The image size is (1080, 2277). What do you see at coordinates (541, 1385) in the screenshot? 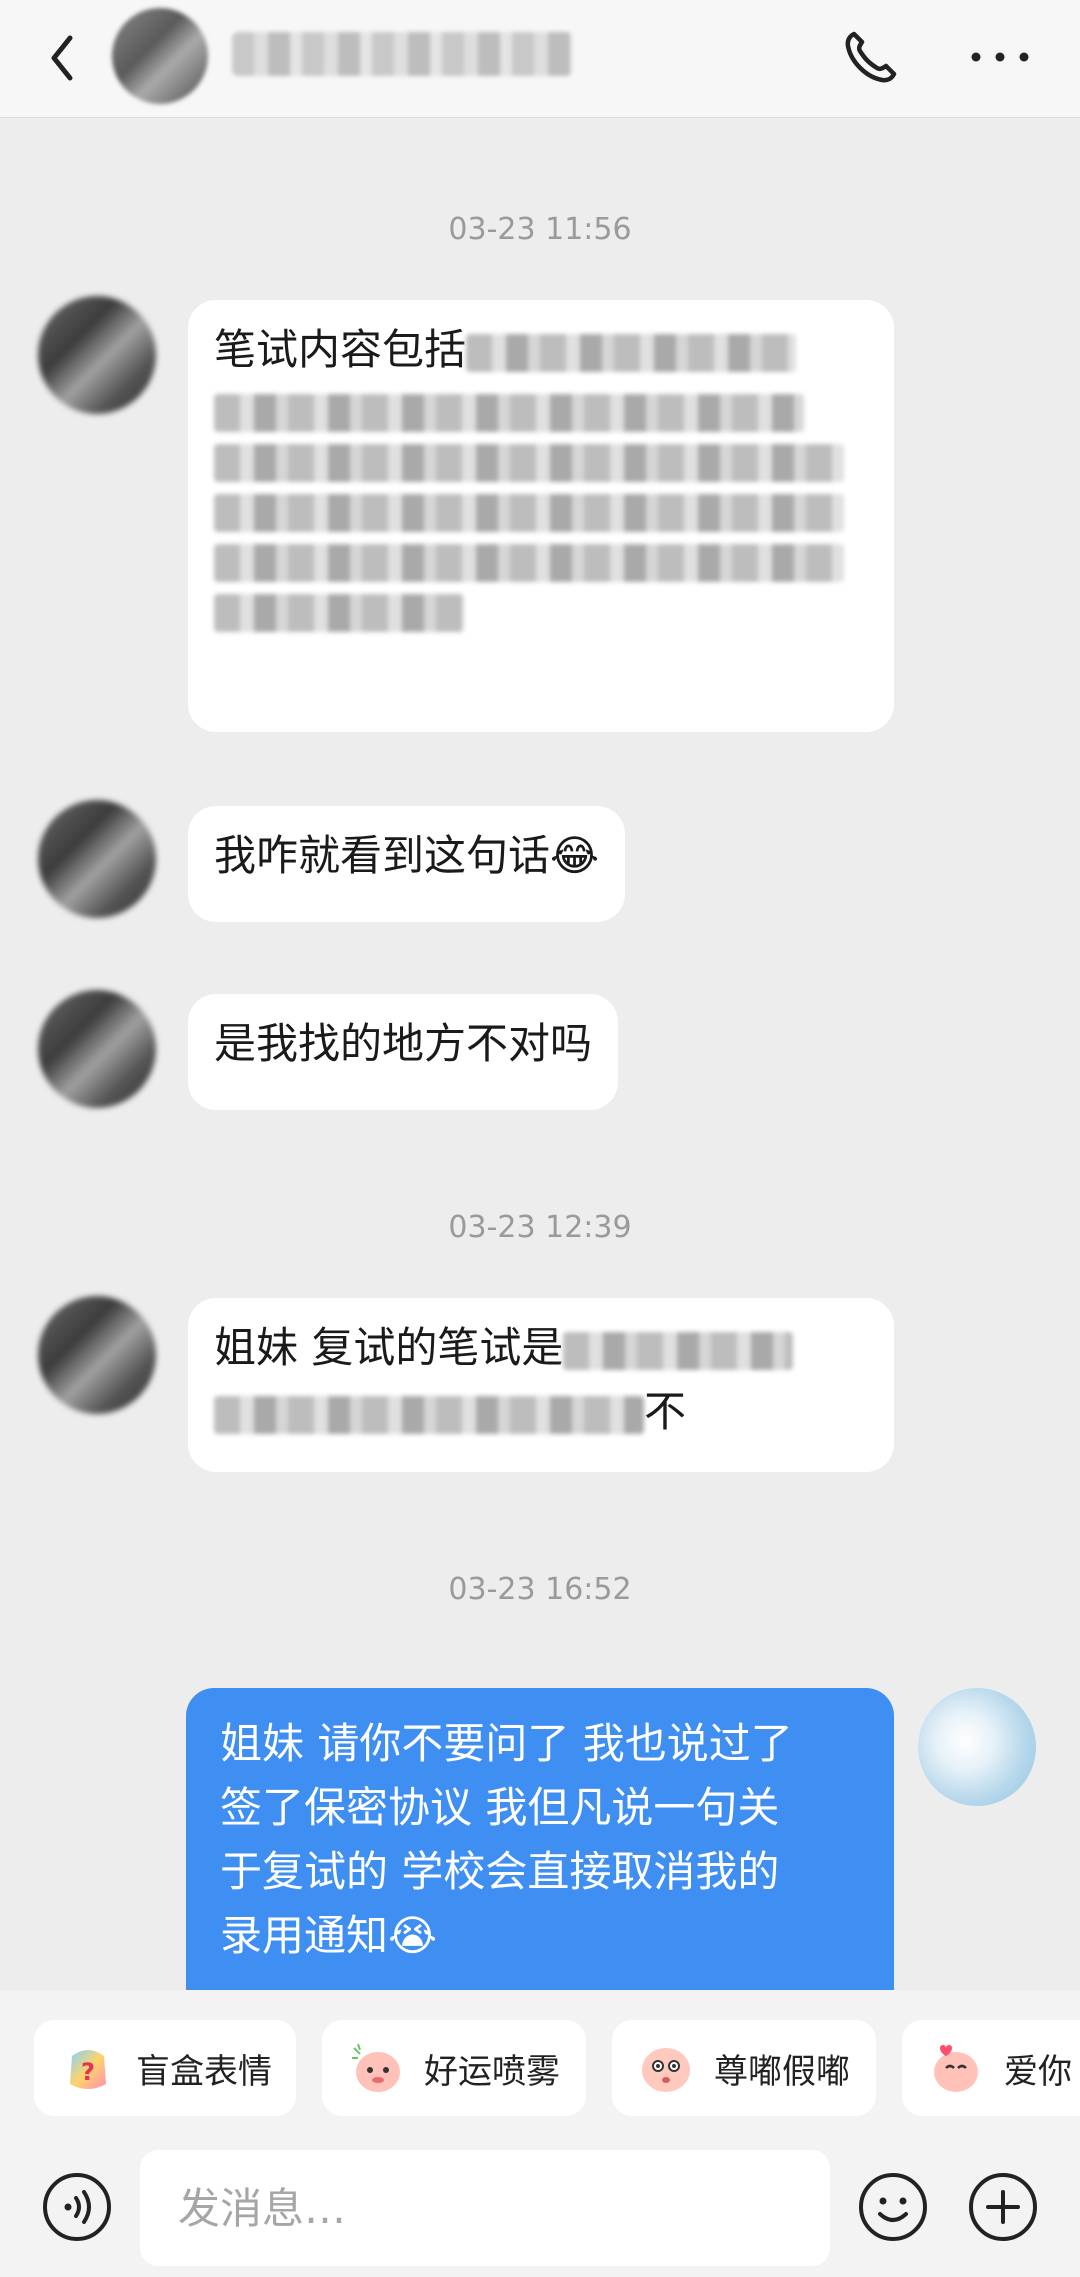
I see `message-bubble: 姐妹 复试的笔试是 不` at bounding box center [541, 1385].